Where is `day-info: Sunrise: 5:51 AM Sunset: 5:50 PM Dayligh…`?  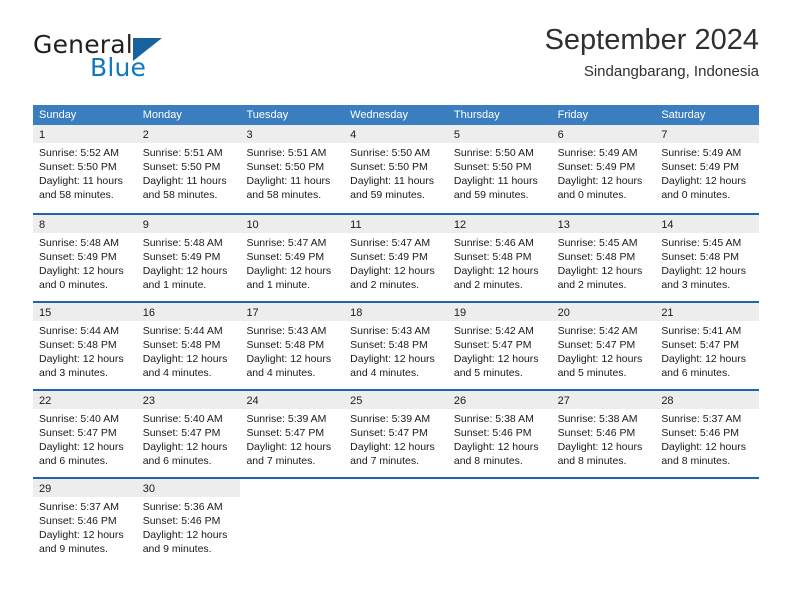 day-info: Sunrise: 5:51 AM Sunset: 5:50 PM Dayligh… is located at coordinates (292, 172).